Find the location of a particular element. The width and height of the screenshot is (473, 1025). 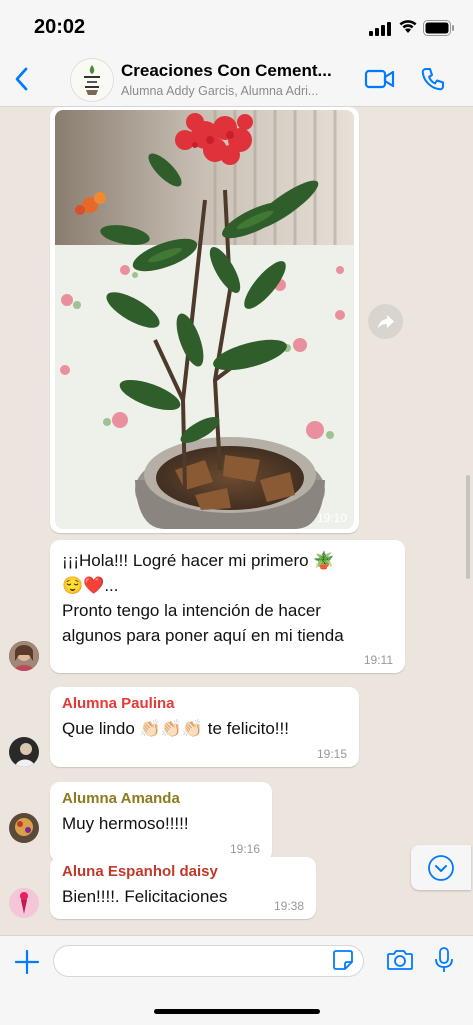

plus-icon is located at coordinates (27, 962).